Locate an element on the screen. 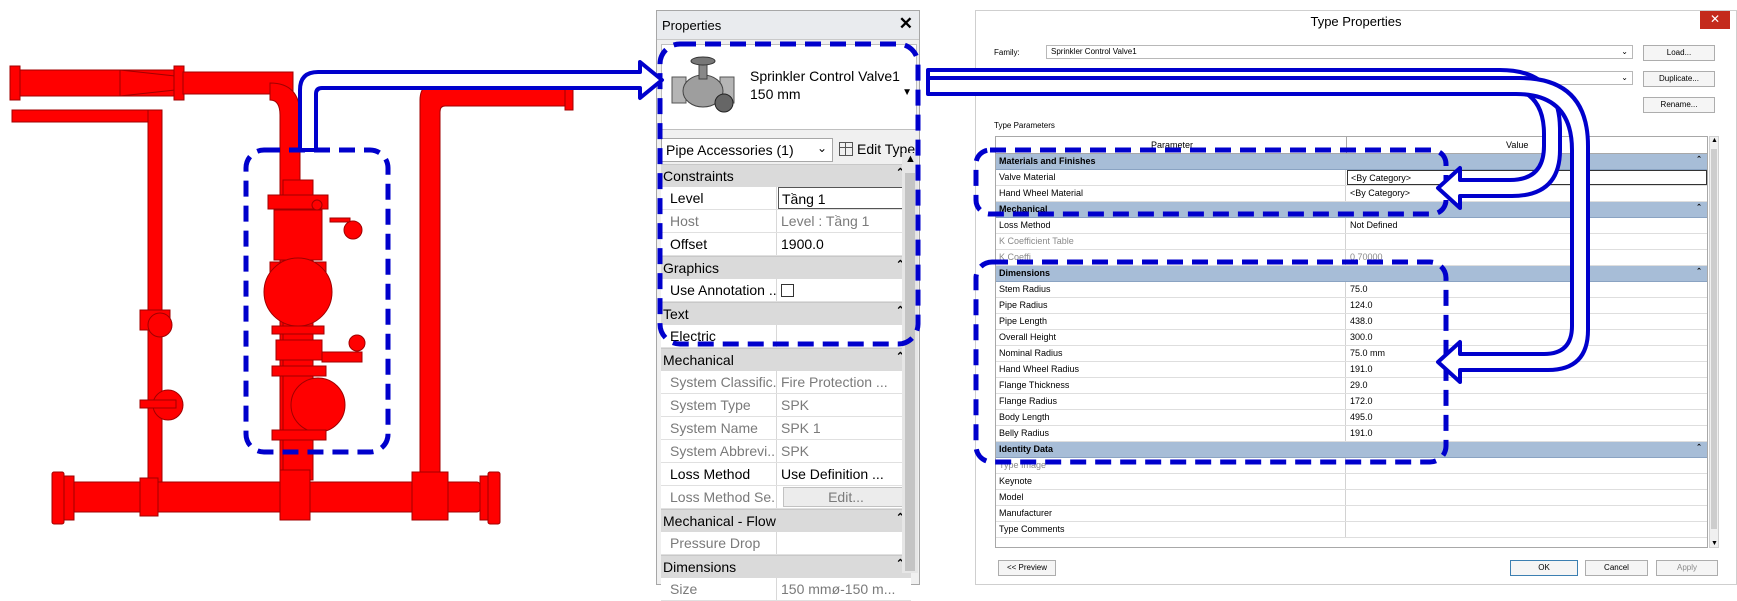  section-label: Graphics is located at coordinates (691, 268).